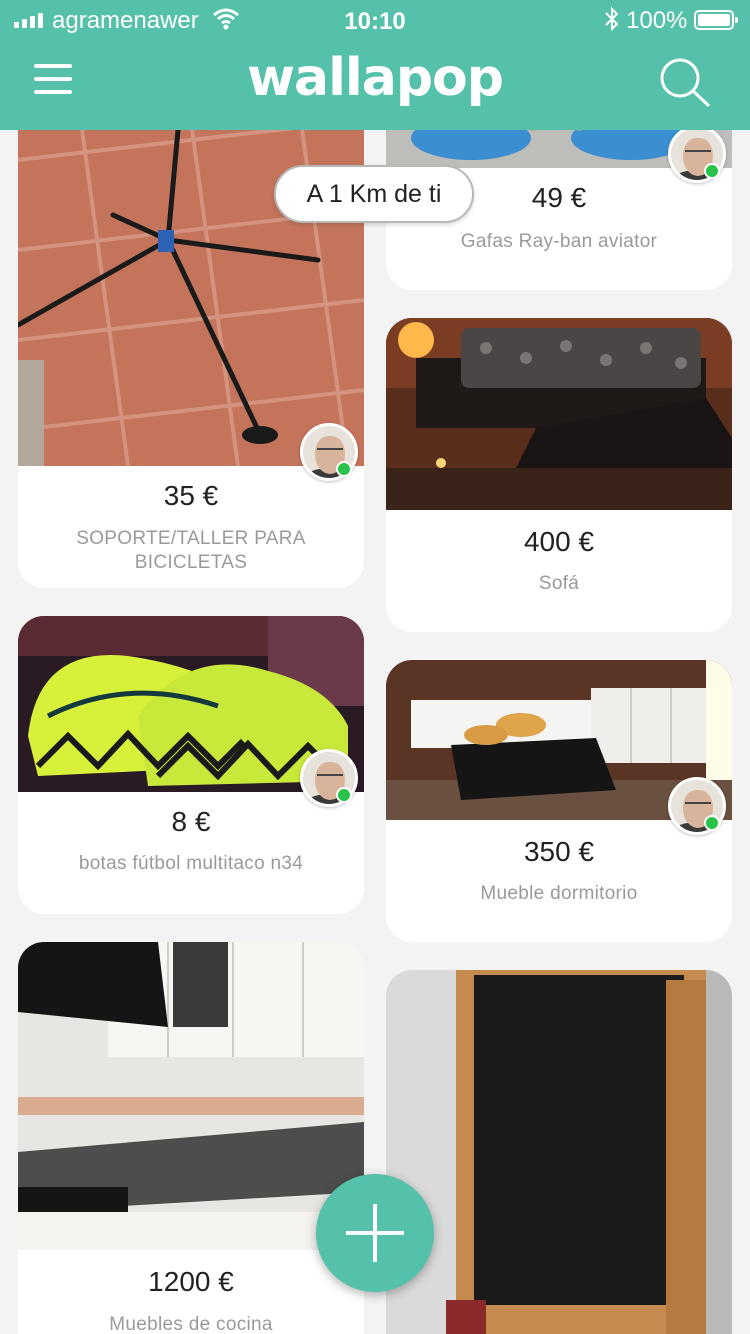 The image size is (750, 1334). What do you see at coordinates (684, 82) in the screenshot?
I see `search-icon` at bounding box center [684, 82].